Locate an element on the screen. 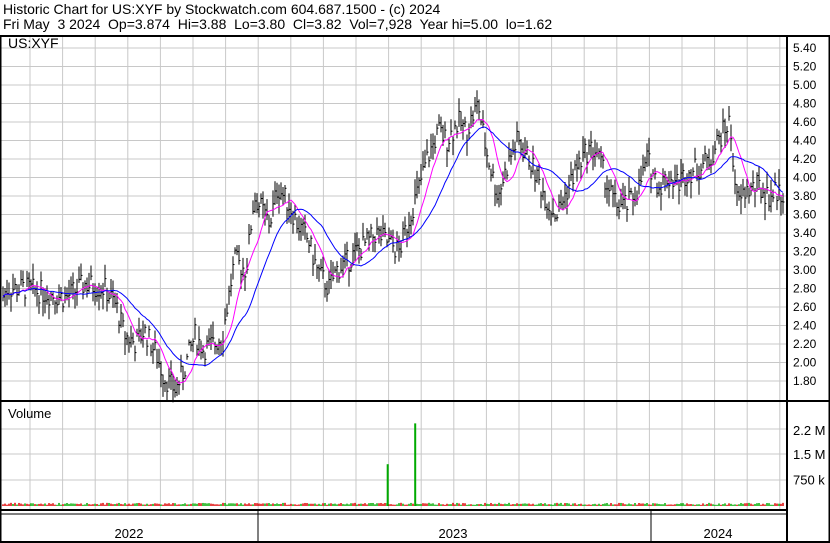  price-tick-label: 2.60 is located at coordinates (805, 307).